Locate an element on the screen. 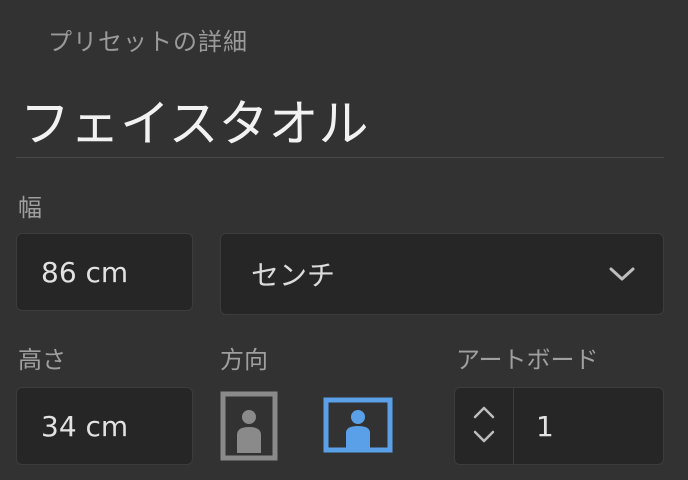 The height and width of the screenshot is (480, 688). artboards-stepper: 1 is located at coordinates (559, 426).